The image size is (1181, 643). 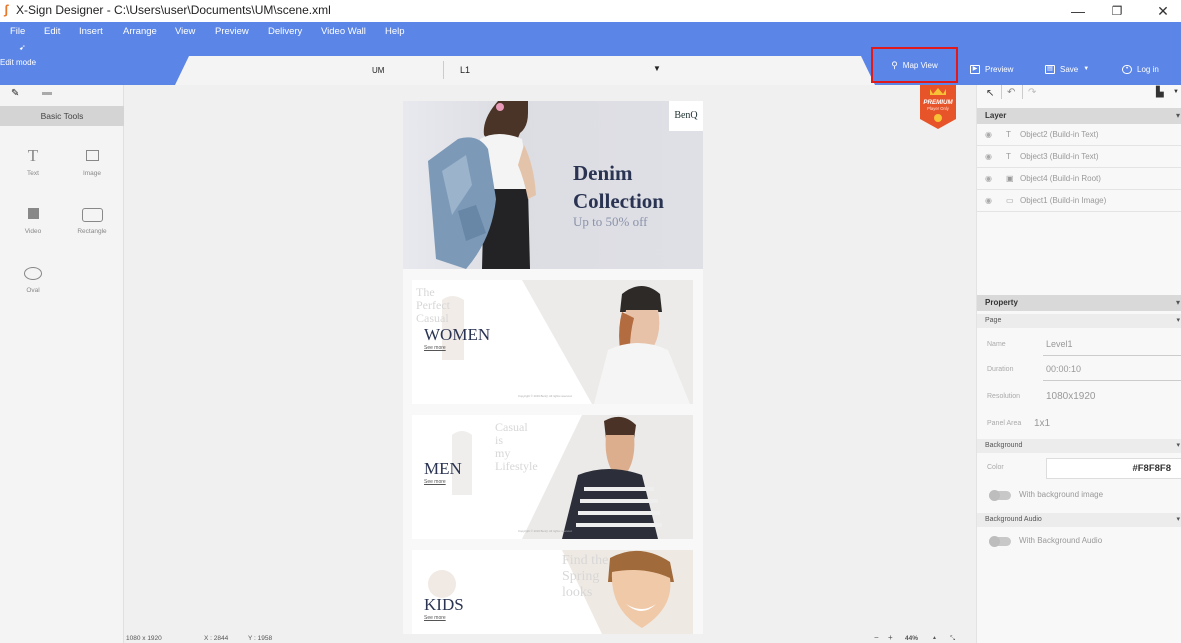 I want to click on toolbar-divider, so click(x=1001, y=92).